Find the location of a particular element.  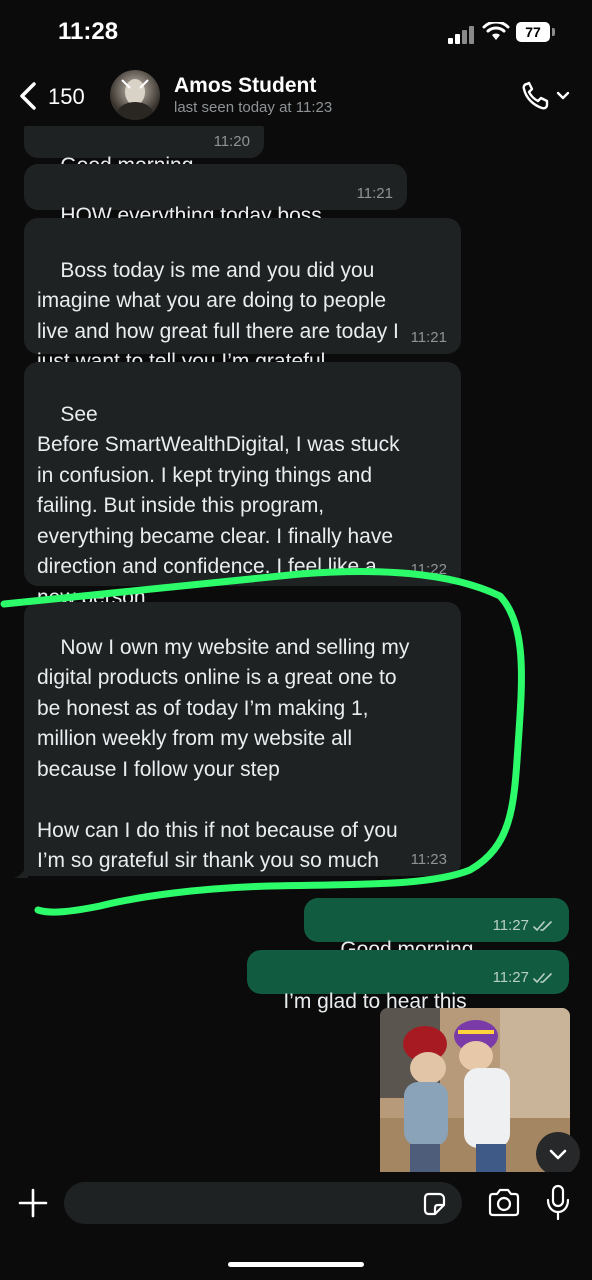

message-input is located at coordinates (263, 1203).